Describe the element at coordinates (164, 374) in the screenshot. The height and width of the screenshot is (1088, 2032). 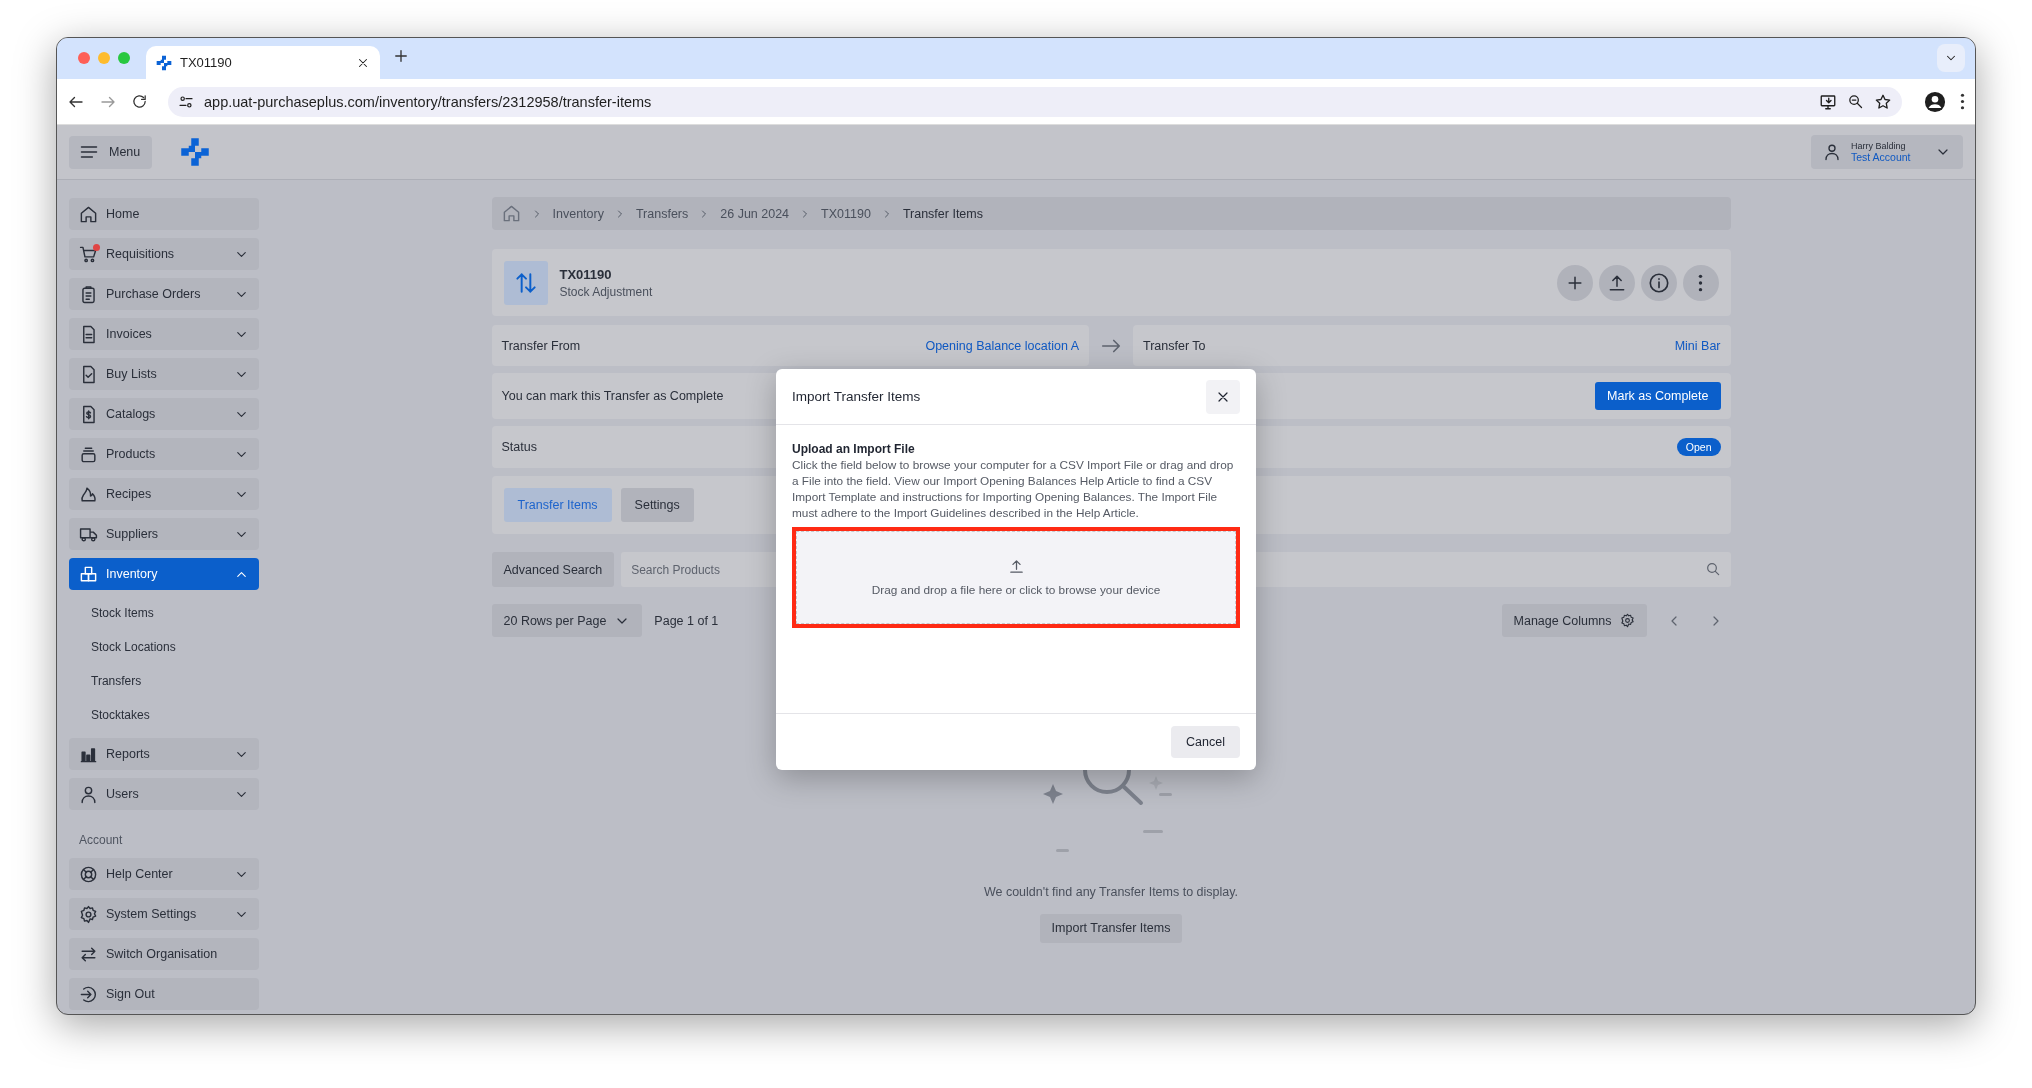
I see `nav-item: Buy Lists` at that location.